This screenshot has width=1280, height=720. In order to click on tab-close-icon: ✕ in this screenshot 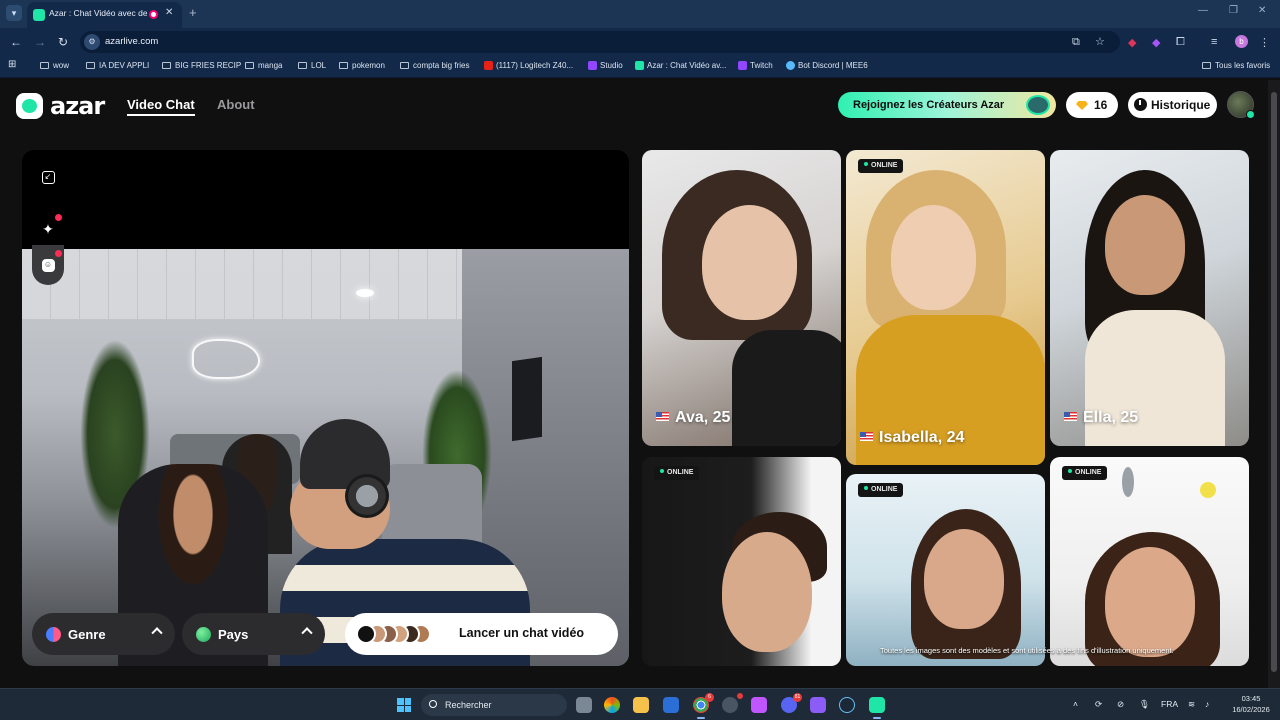, I will do `click(169, 12)`.